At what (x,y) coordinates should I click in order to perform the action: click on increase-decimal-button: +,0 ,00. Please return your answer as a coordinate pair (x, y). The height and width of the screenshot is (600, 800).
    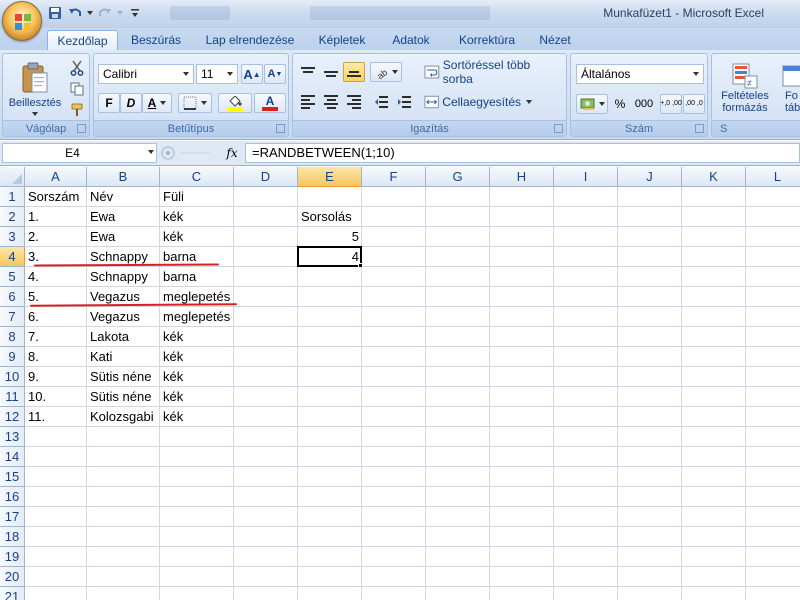
    Looking at the image, I should click on (671, 104).